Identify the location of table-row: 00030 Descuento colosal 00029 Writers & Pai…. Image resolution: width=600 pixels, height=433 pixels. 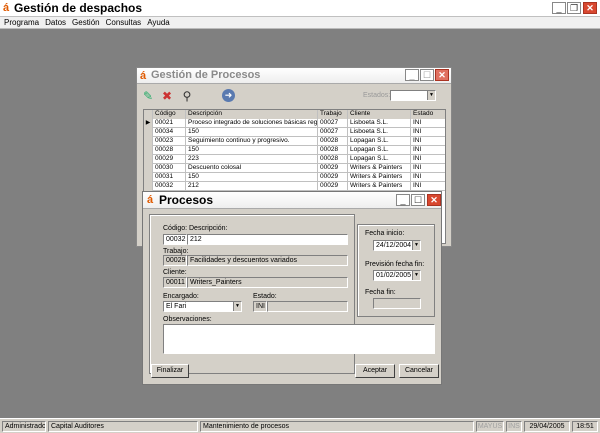
(294, 168).